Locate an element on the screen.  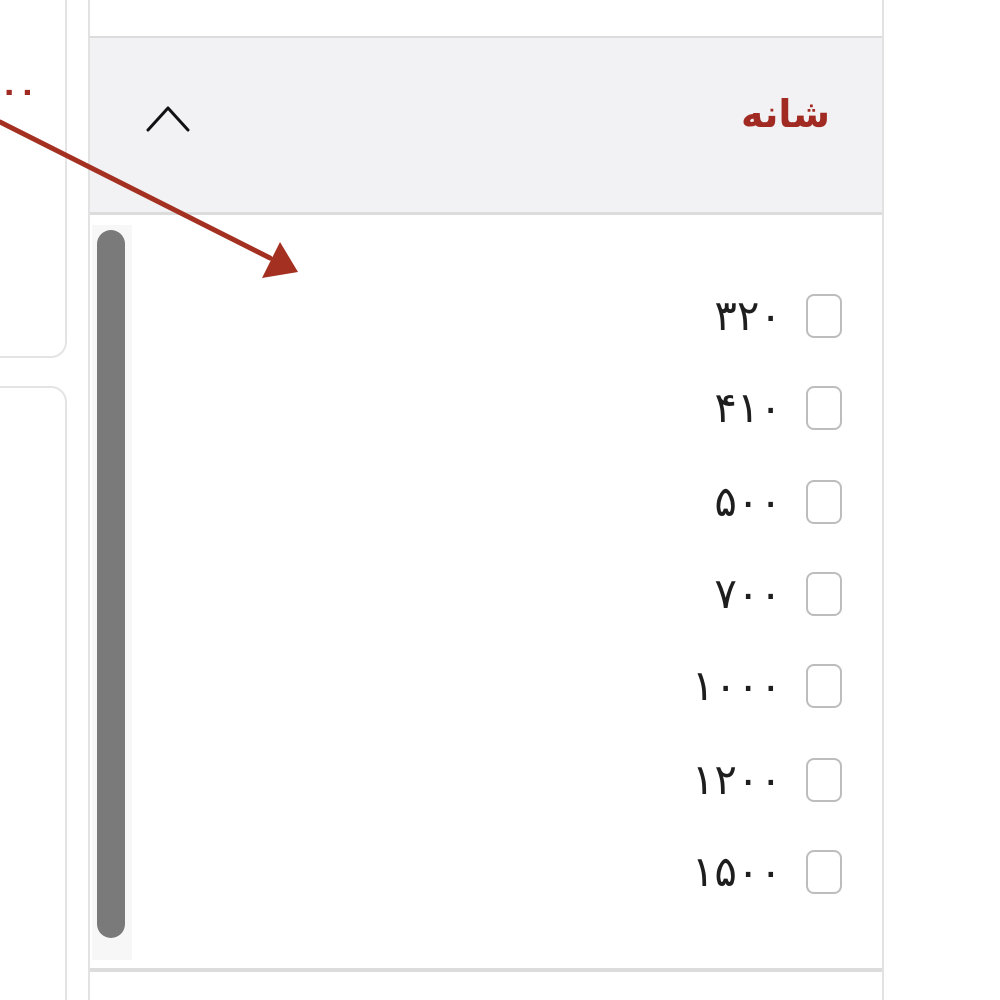
scrollbar-thumb is located at coordinates (111, 584).